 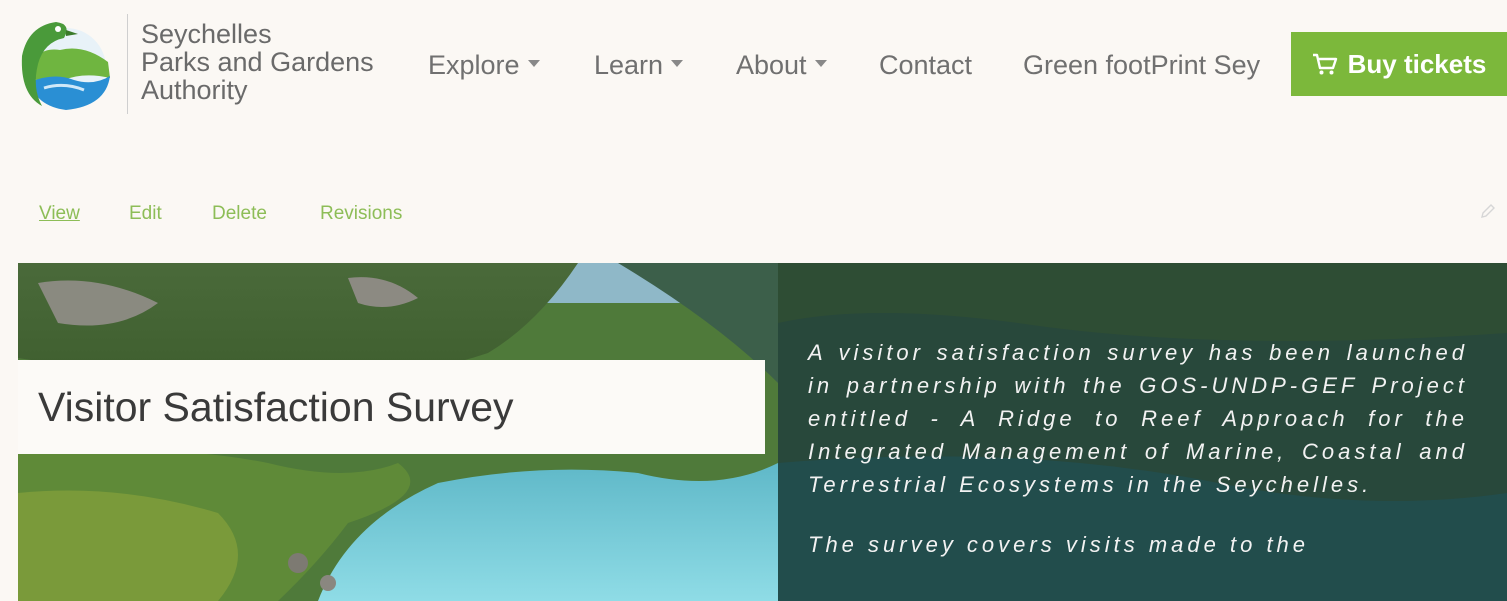 What do you see at coordinates (771, 64) in the screenshot?
I see `nav-about-label: About` at bounding box center [771, 64].